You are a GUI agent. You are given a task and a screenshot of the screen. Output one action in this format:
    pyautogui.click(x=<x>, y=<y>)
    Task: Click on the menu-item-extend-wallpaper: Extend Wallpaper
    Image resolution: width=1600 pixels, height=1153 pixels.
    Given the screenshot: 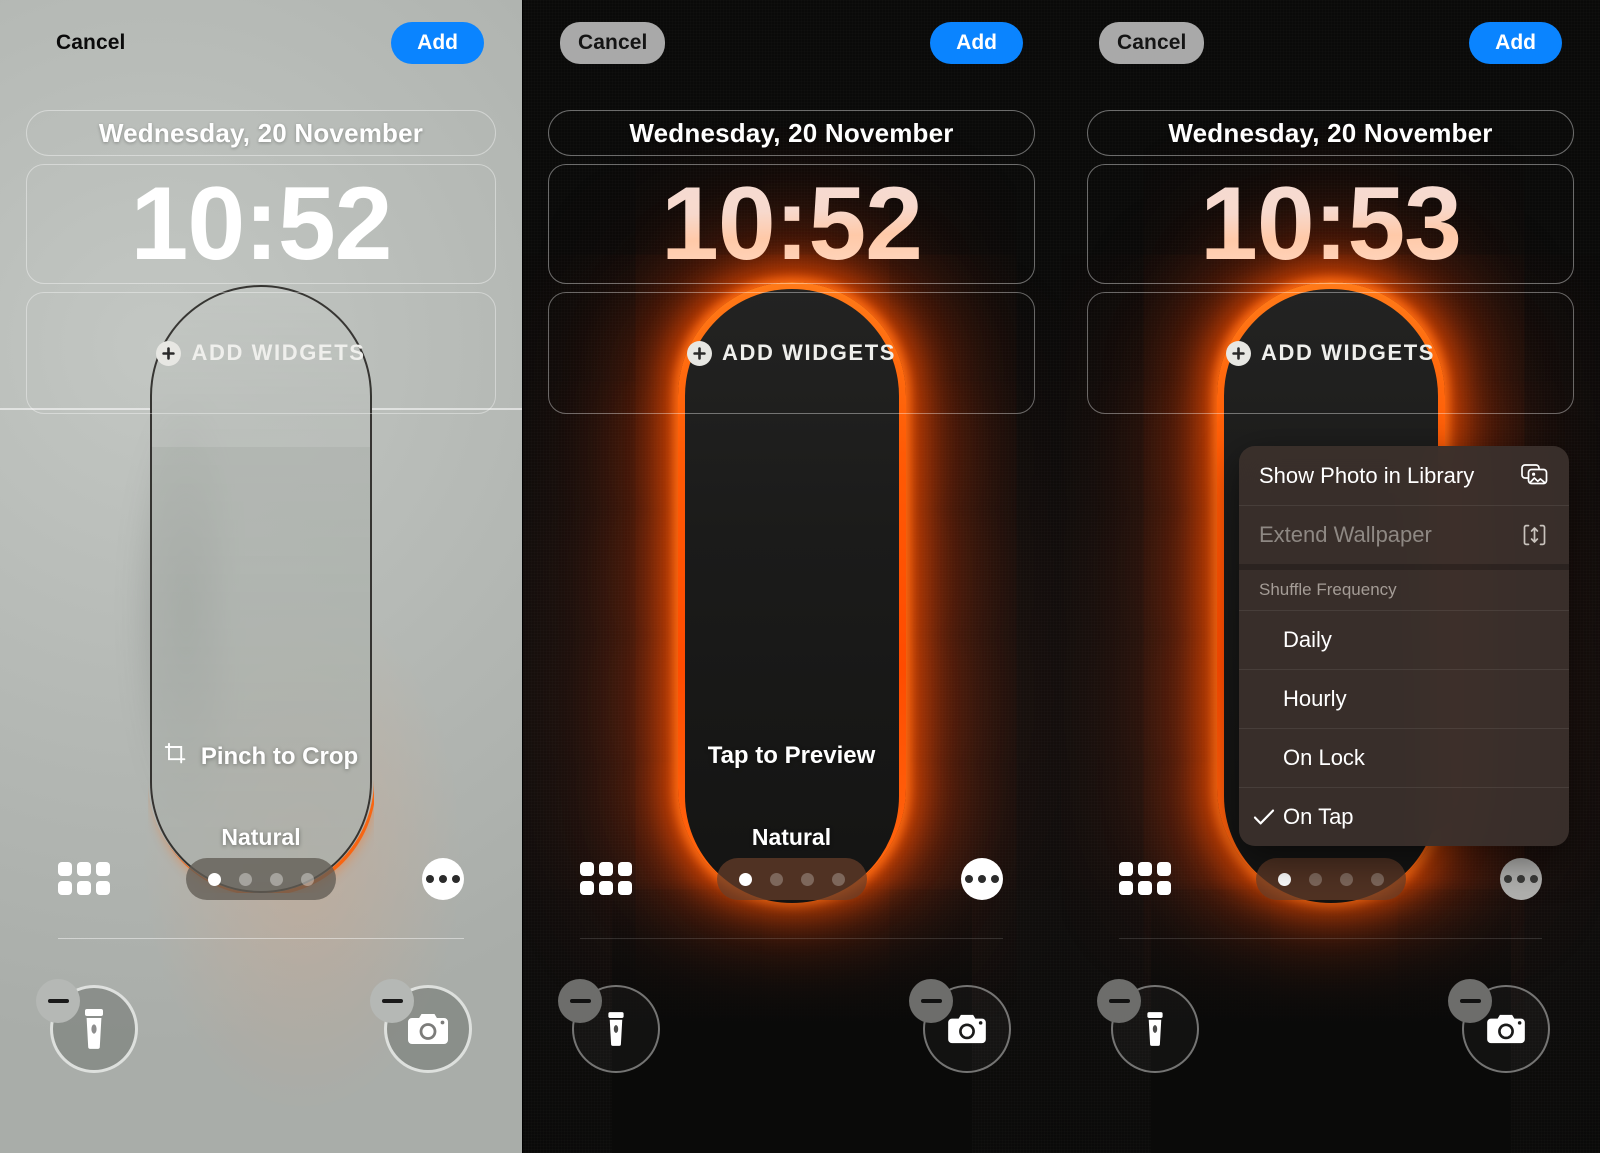 What is the action you would take?
    pyautogui.click(x=1404, y=534)
    